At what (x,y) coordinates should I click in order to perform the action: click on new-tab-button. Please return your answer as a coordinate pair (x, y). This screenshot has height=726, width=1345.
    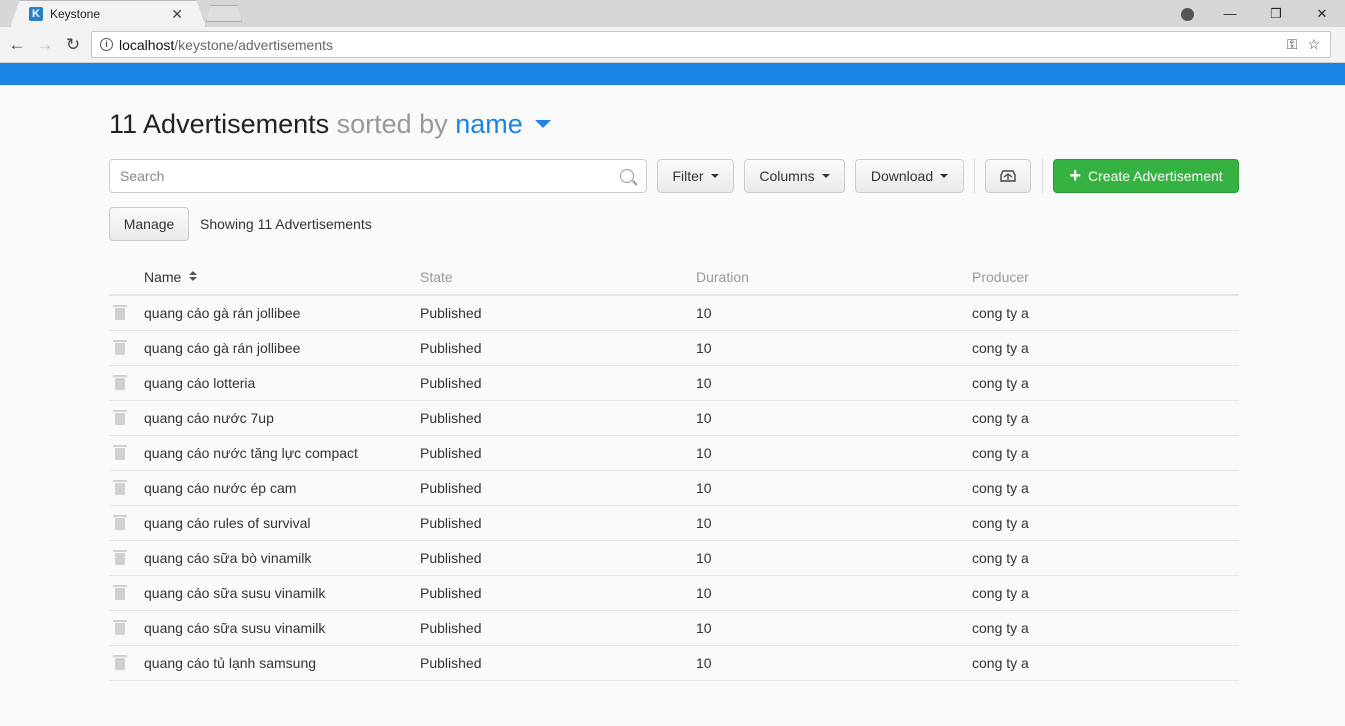
    Looking at the image, I should click on (224, 13).